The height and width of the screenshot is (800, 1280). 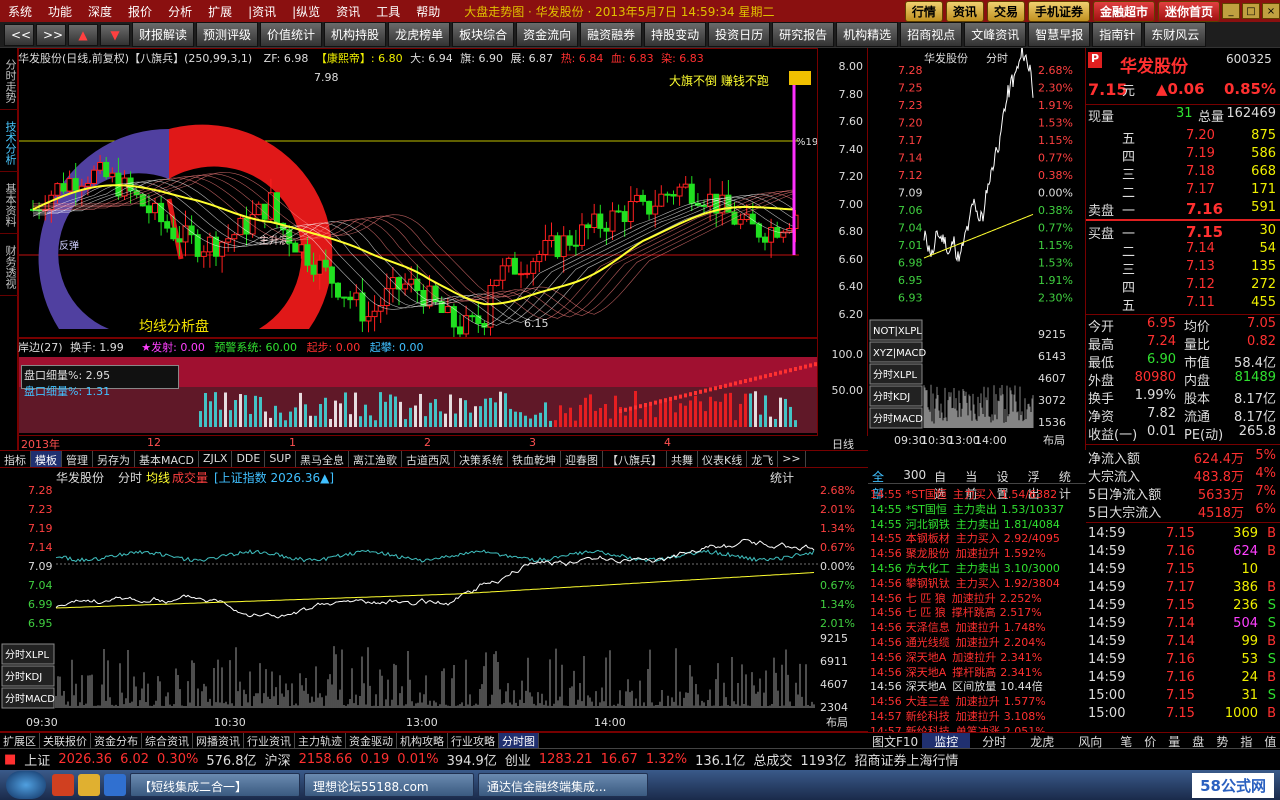 What do you see at coordinates (115, 34) in the screenshot?
I see `toolbar-arrow-3: ▼` at bounding box center [115, 34].